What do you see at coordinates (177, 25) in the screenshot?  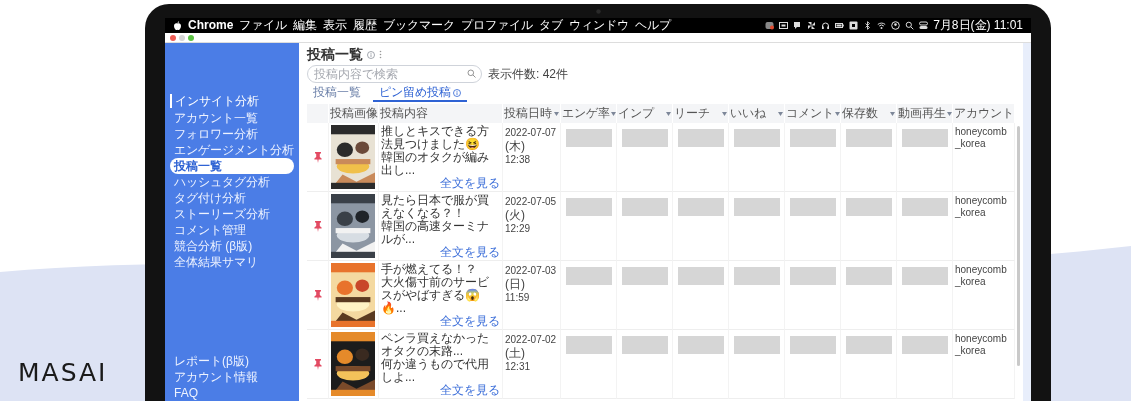 I see `apple-icon` at bounding box center [177, 25].